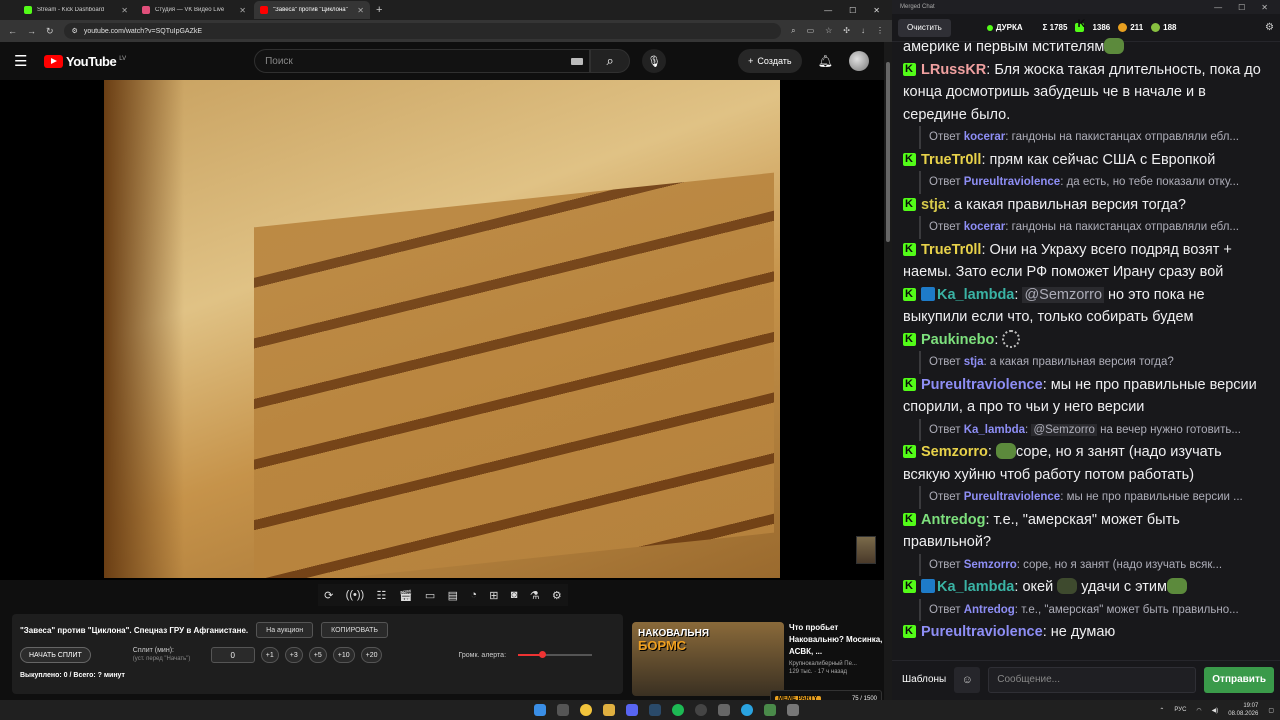 This screenshot has height=720, width=1280. What do you see at coordinates (825, 61) in the screenshot?
I see `bell-icon: 🔔︎` at bounding box center [825, 61].